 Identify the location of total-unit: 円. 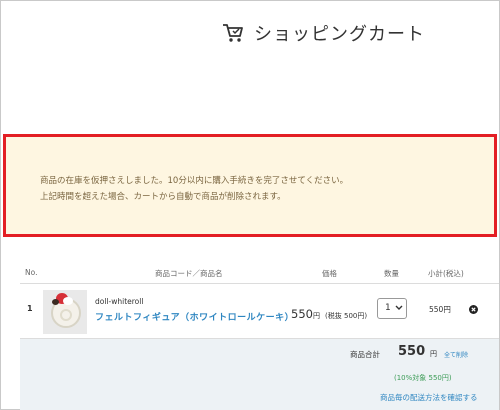
(433, 354).